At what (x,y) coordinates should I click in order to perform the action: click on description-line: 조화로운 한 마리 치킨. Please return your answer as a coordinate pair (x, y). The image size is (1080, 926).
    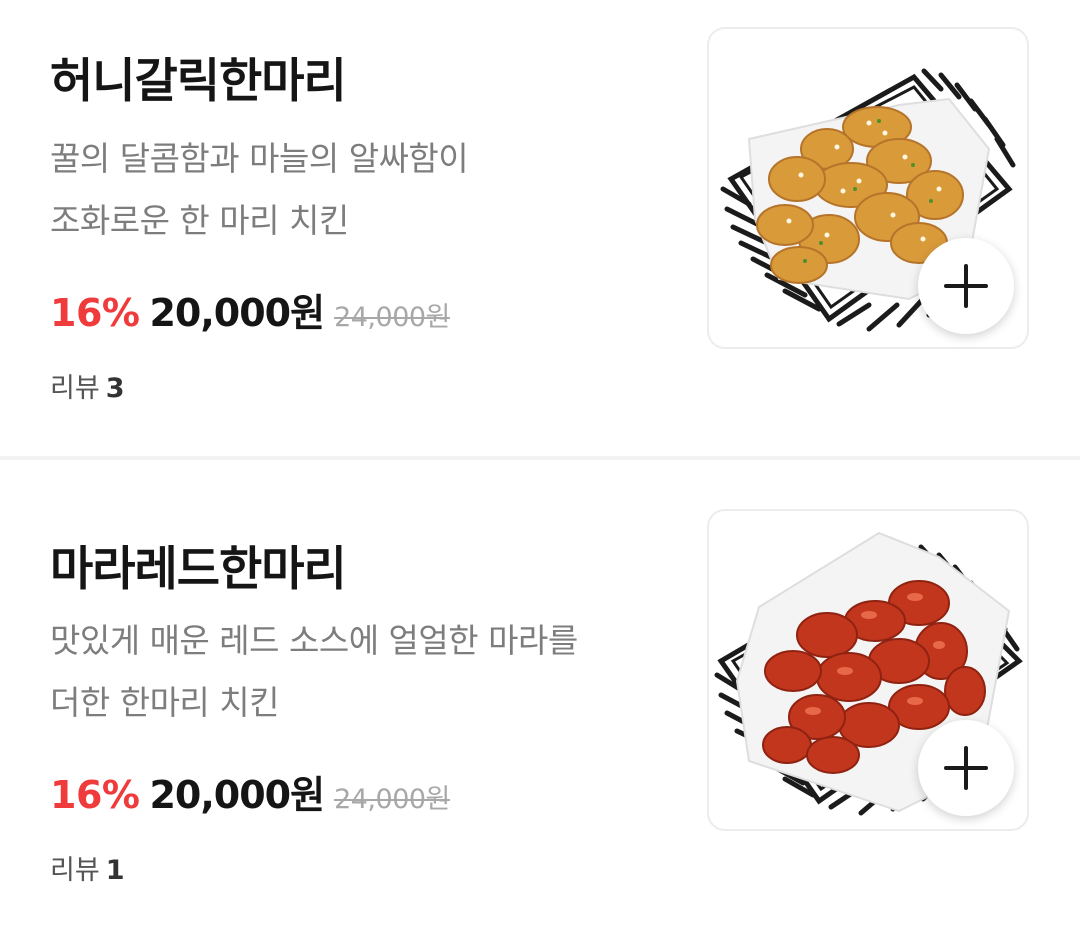
    Looking at the image, I should click on (199, 220).